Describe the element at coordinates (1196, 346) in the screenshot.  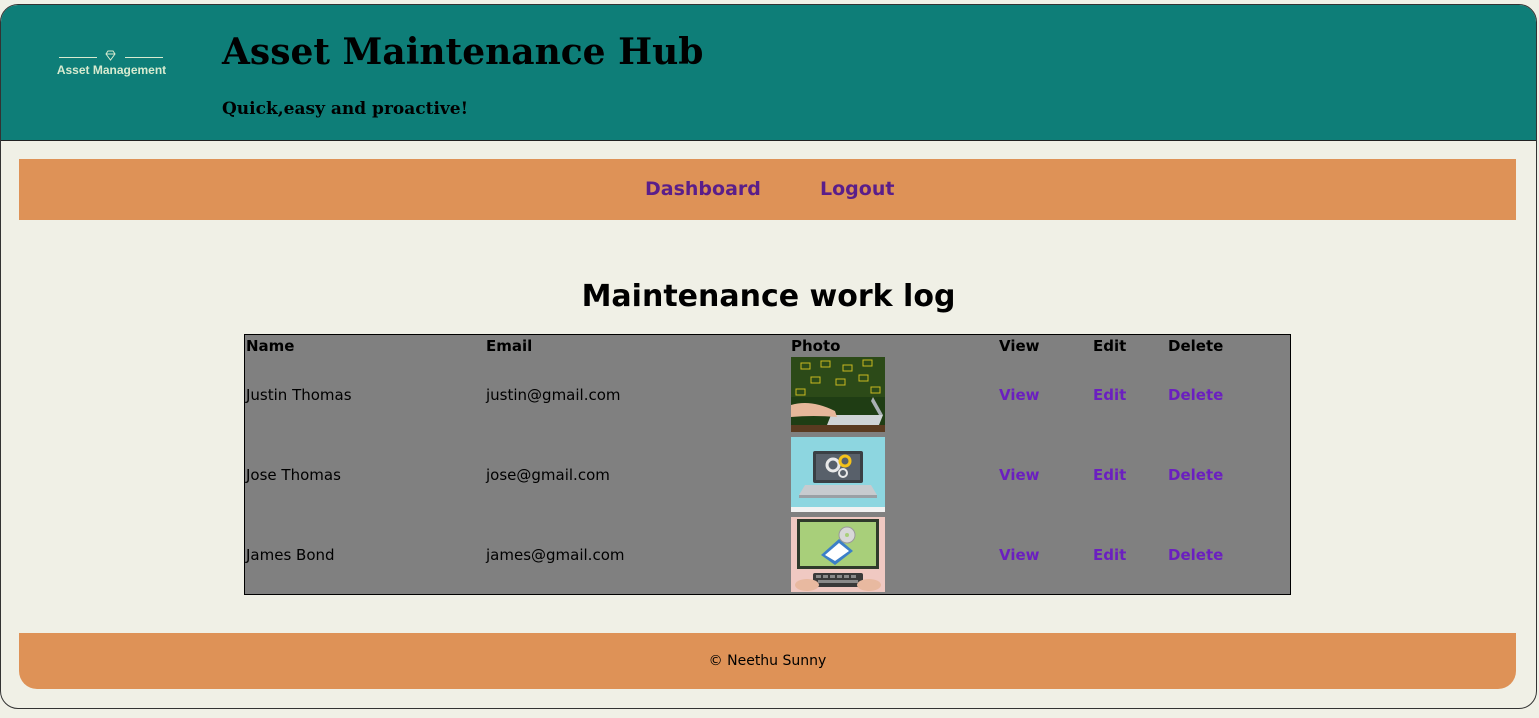
I see `column-header-delete: Delete` at that location.